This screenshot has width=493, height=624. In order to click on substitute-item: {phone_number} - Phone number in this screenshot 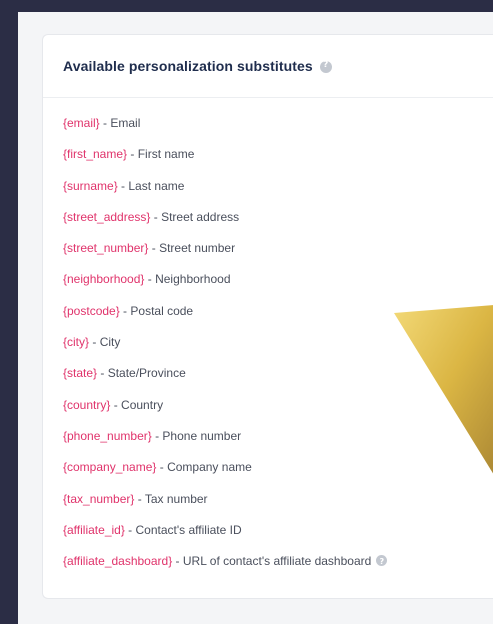, I will do `click(278, 443)`.